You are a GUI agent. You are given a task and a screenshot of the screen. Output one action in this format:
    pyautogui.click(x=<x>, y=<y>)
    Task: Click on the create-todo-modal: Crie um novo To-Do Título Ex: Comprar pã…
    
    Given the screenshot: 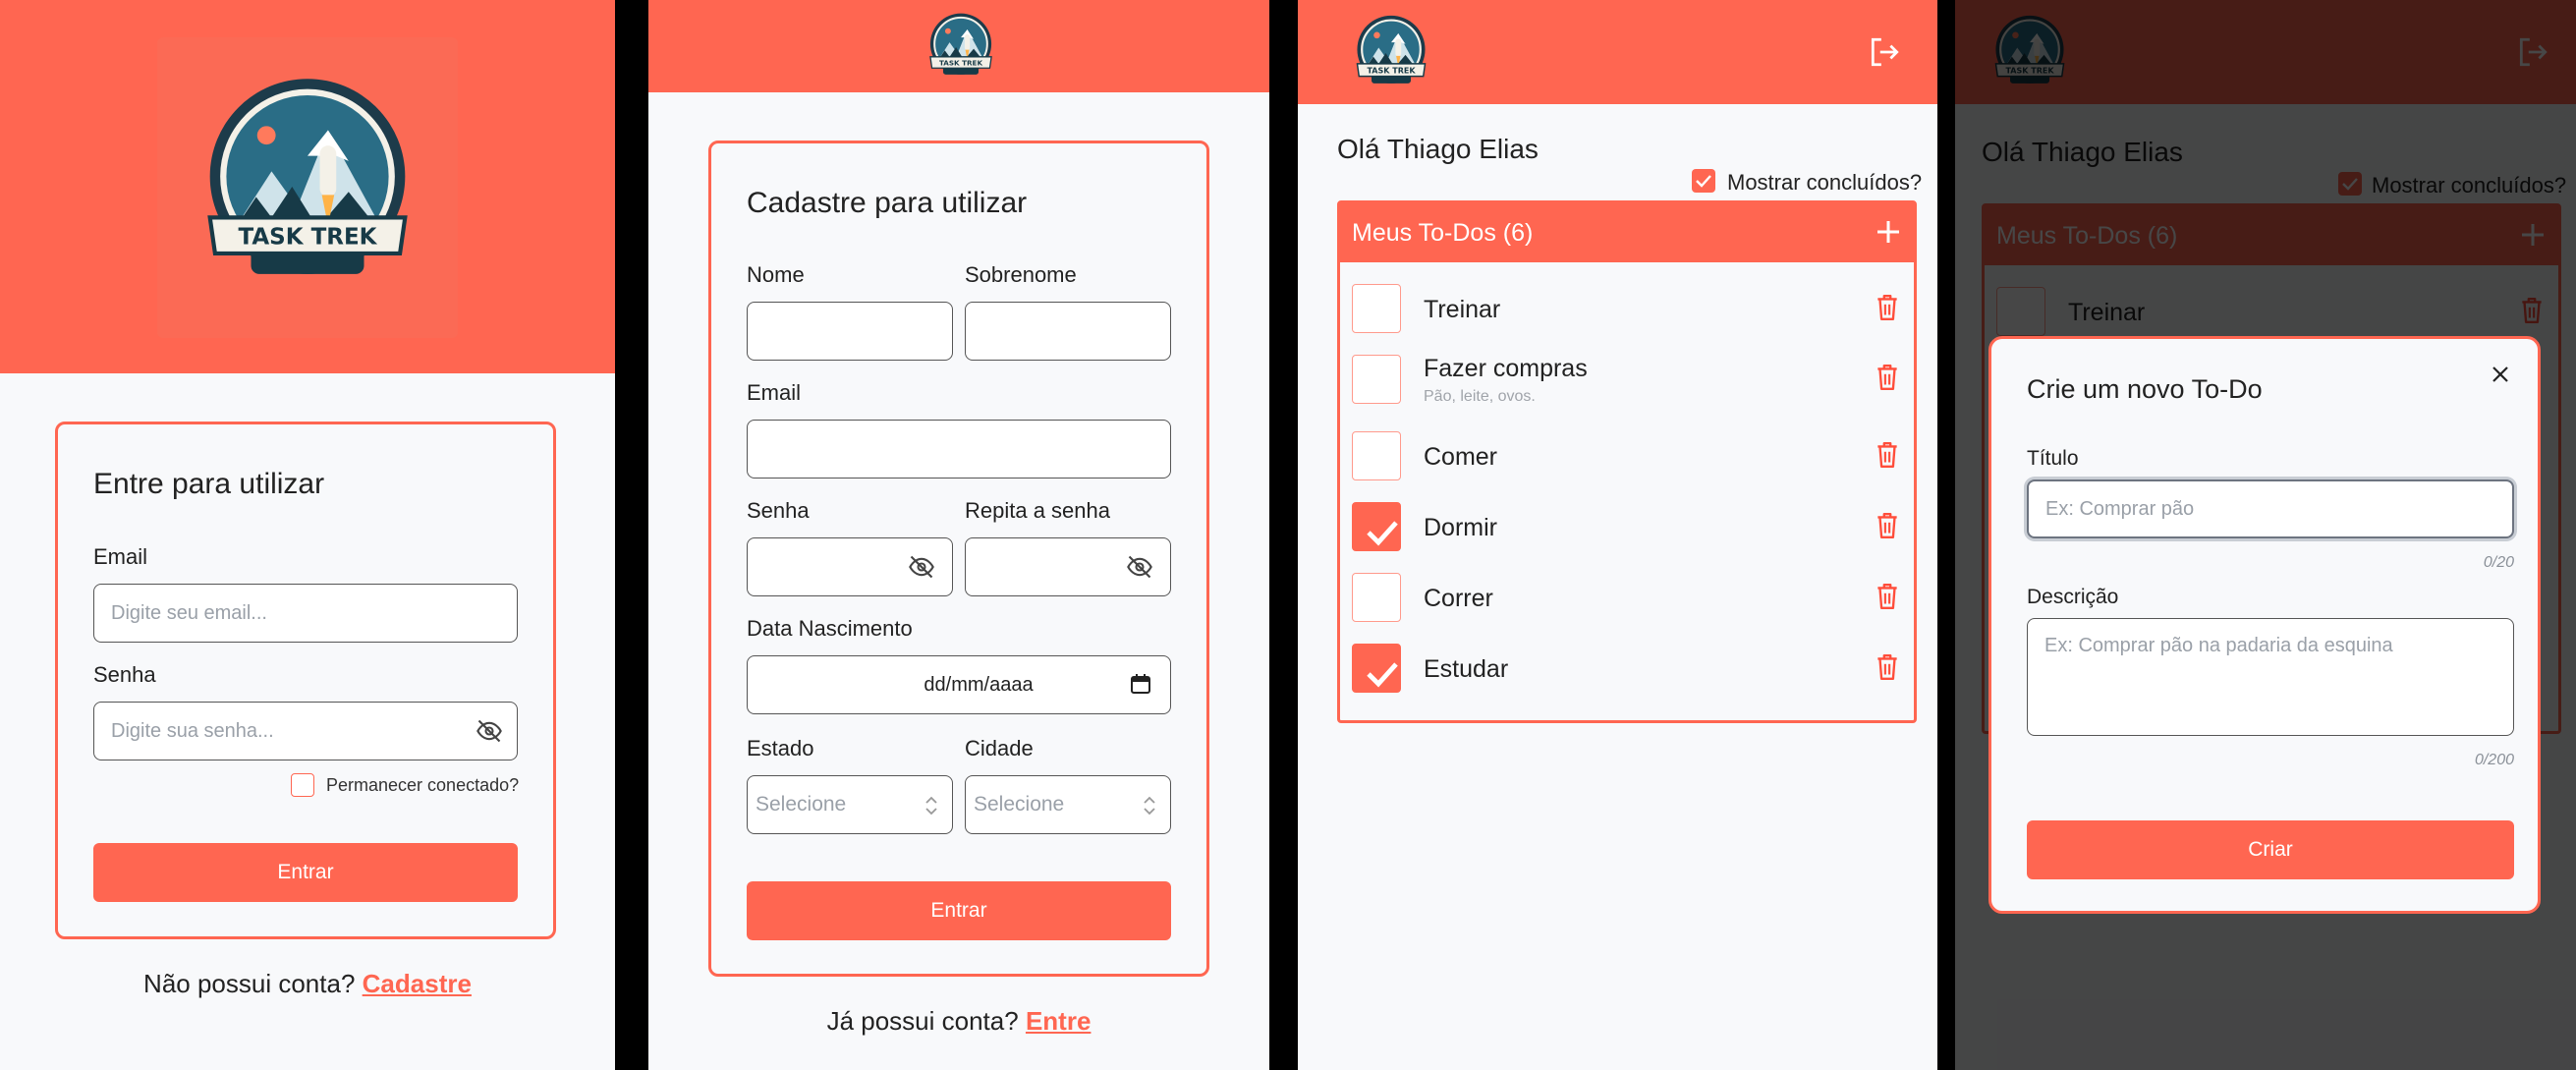 What is the action you would take?
    pyautogui.click(x=2264, y=625)
    